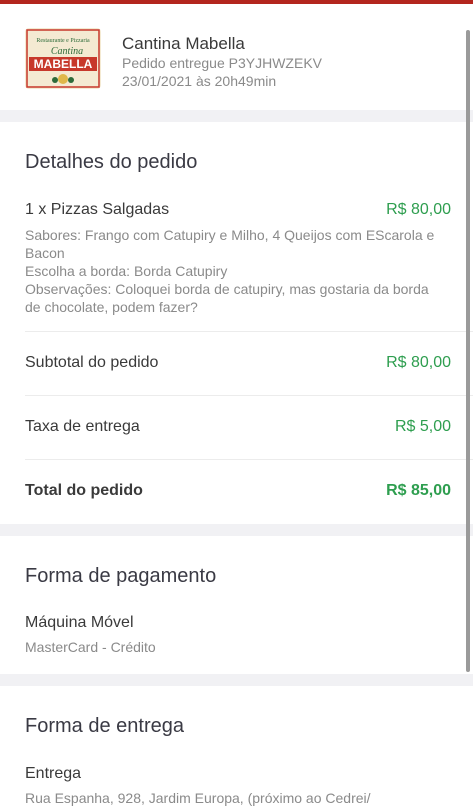 This screenshot has height=808, width=473. I want to click on order-status: Pedido entregue P3YJHWZEKV, so click(222, 63).